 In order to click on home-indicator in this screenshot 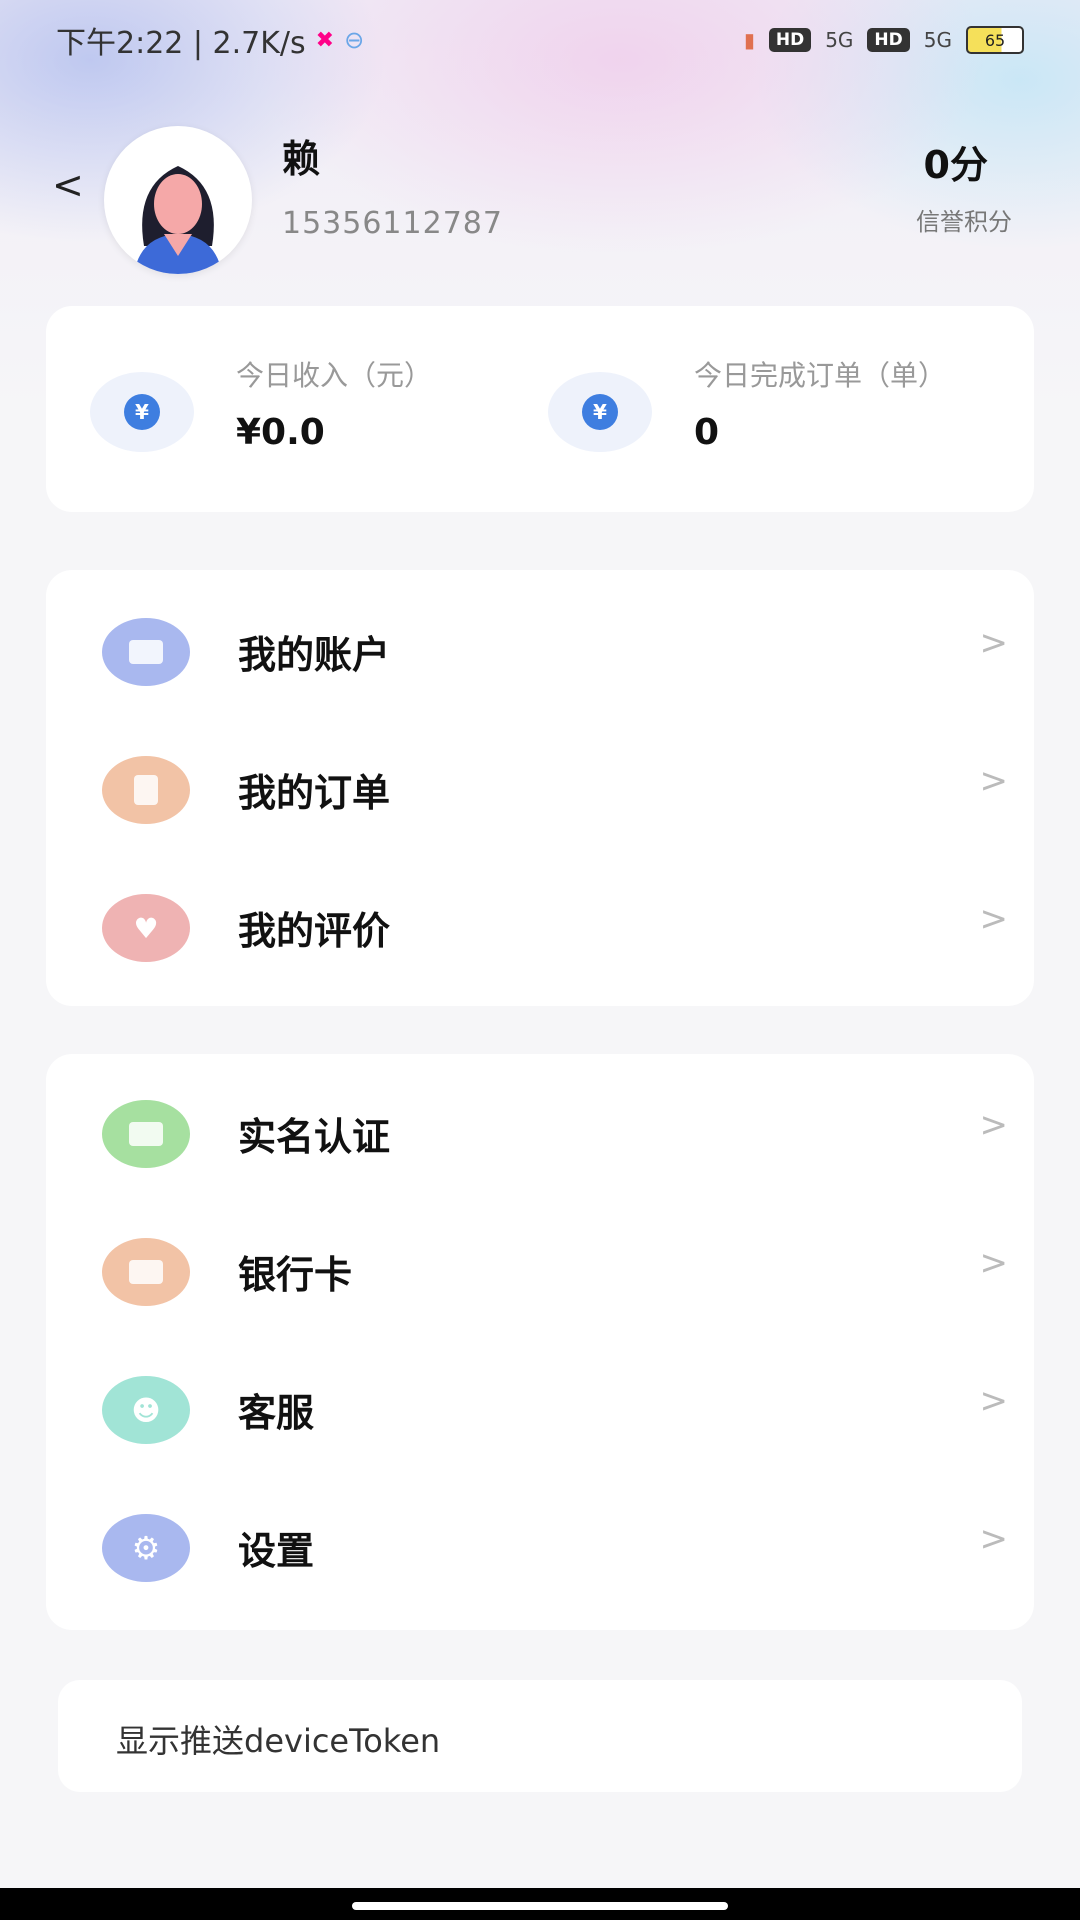, I will do `click(540, 1906)`.